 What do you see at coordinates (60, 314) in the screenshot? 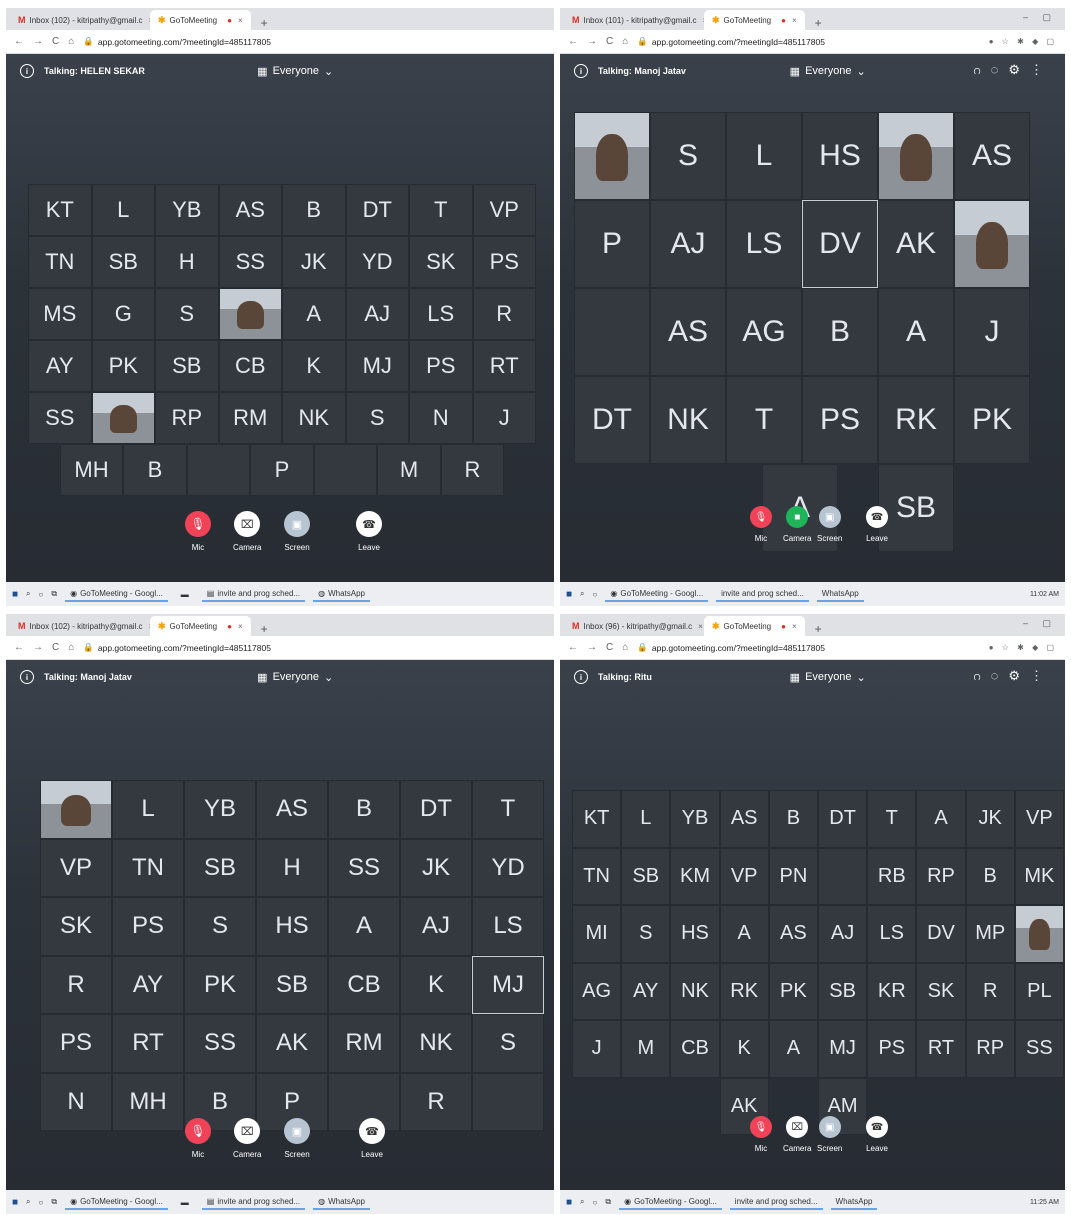
I see `attendee-tile: MS` at bounding box center [60, 314].